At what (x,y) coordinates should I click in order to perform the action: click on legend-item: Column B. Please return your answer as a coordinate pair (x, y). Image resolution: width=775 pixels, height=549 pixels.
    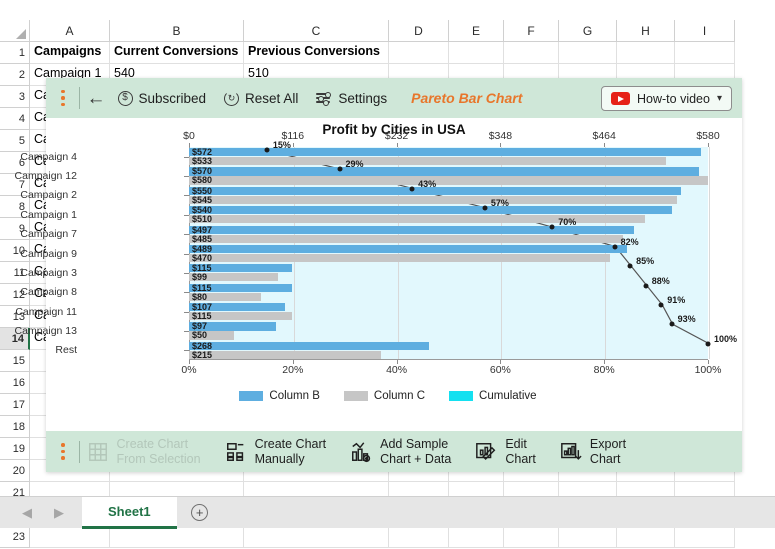
    Looking at the image, I should click on (279, 396).